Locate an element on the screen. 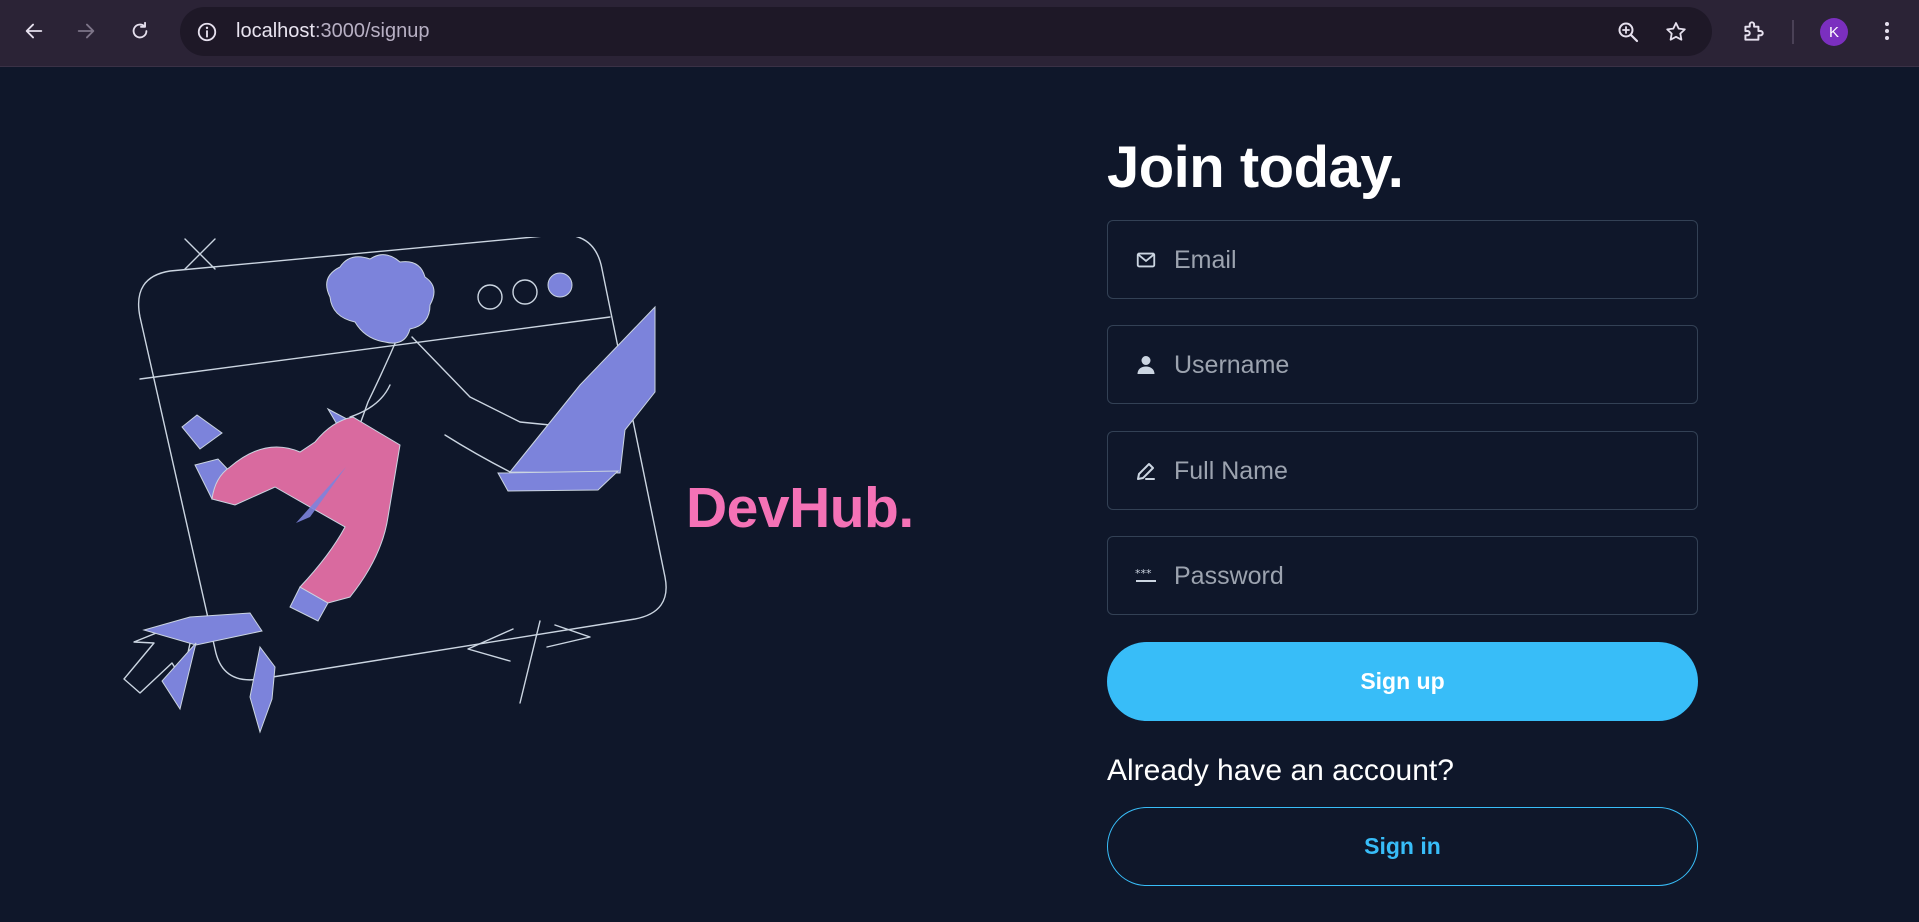 This screenshot has height=922, width=1919. full-name-input is located at coordinates (1424, 471).